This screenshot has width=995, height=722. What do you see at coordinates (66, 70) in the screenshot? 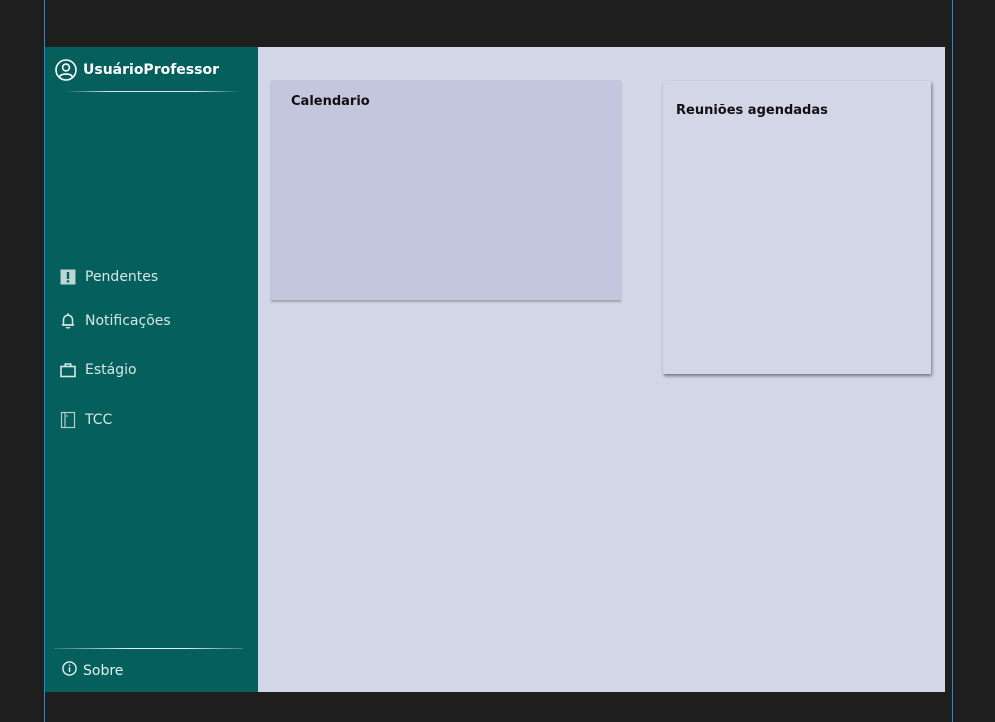
I see `user-circle-icon` at bounding box center [66, 70].